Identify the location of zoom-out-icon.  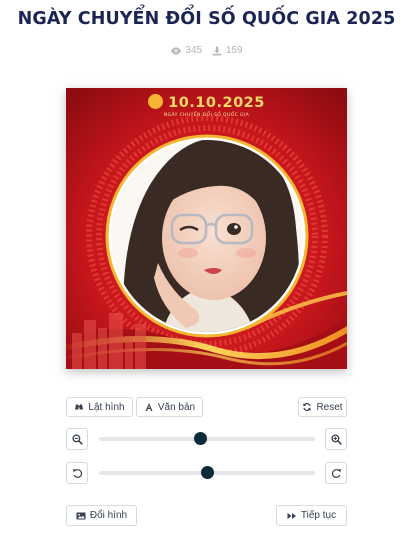
(77, 439).